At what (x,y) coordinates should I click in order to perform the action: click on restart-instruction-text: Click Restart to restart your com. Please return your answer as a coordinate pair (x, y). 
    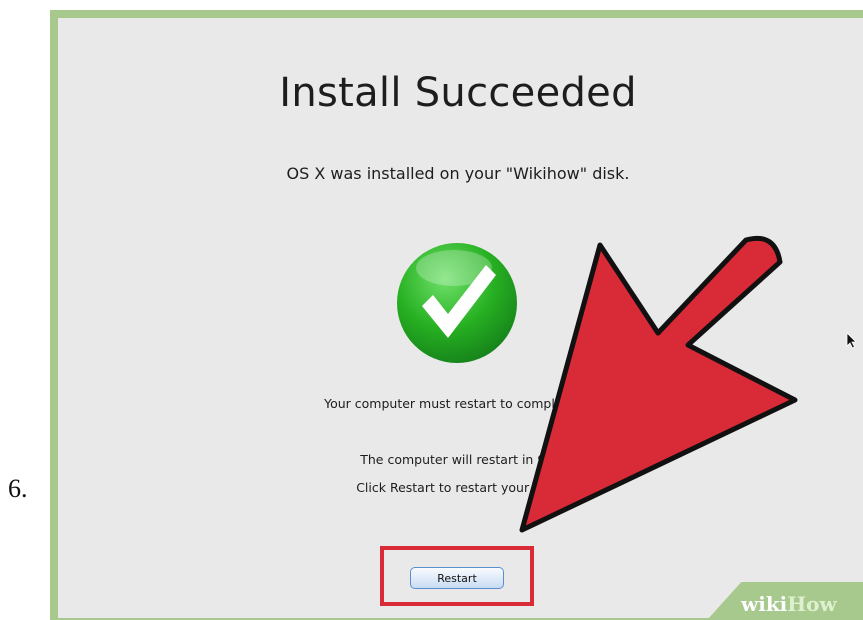
    Looking at the image, I should click on (458, 487).